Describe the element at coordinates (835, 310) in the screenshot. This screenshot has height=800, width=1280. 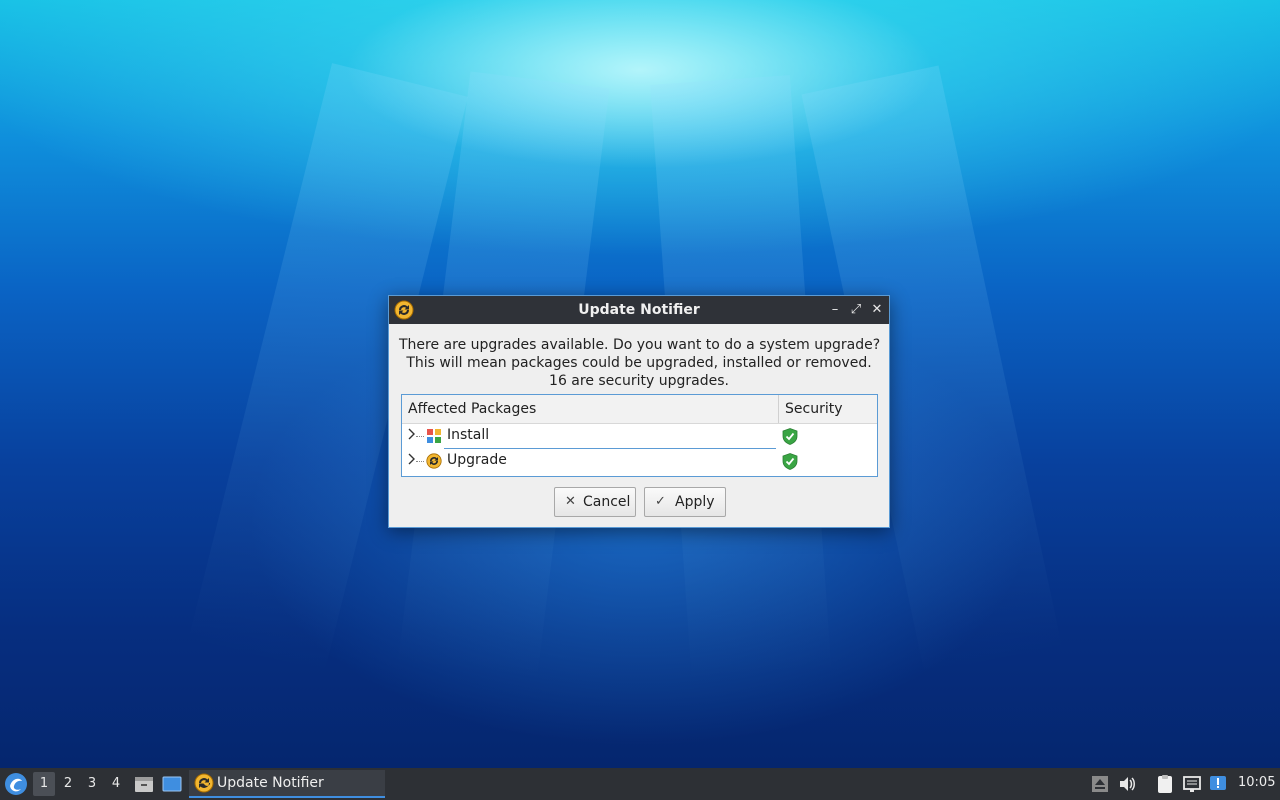
I see `minimize-button: –` at that location.